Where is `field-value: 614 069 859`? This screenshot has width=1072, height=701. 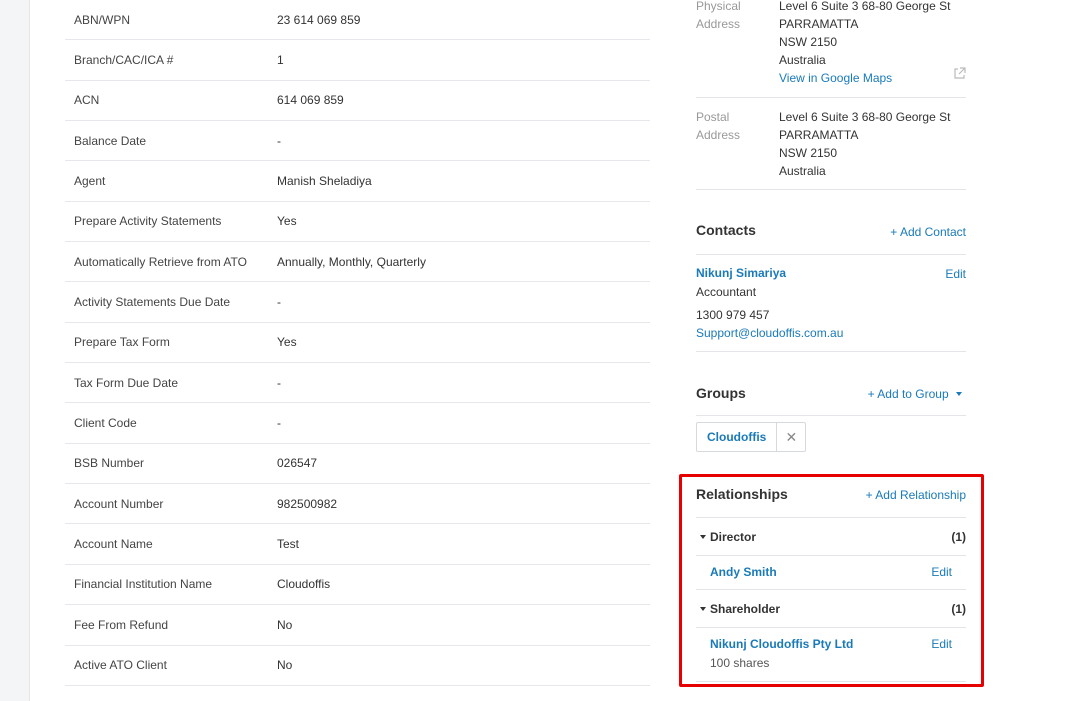 field-value: 614 069 859 is located at coordinates (310, 100).